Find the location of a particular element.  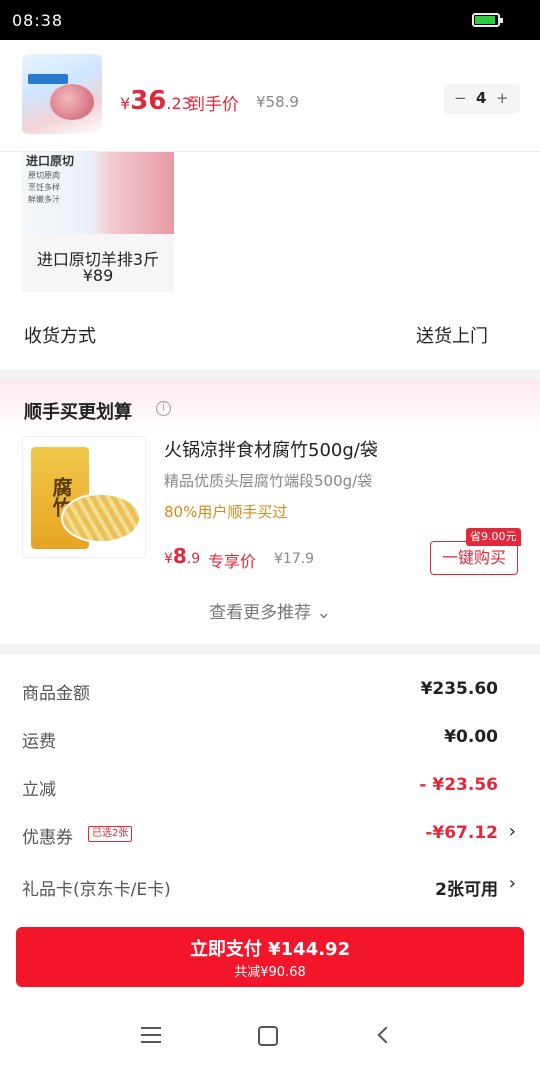

price-integer: 36 is located at coordinates (148, 101).